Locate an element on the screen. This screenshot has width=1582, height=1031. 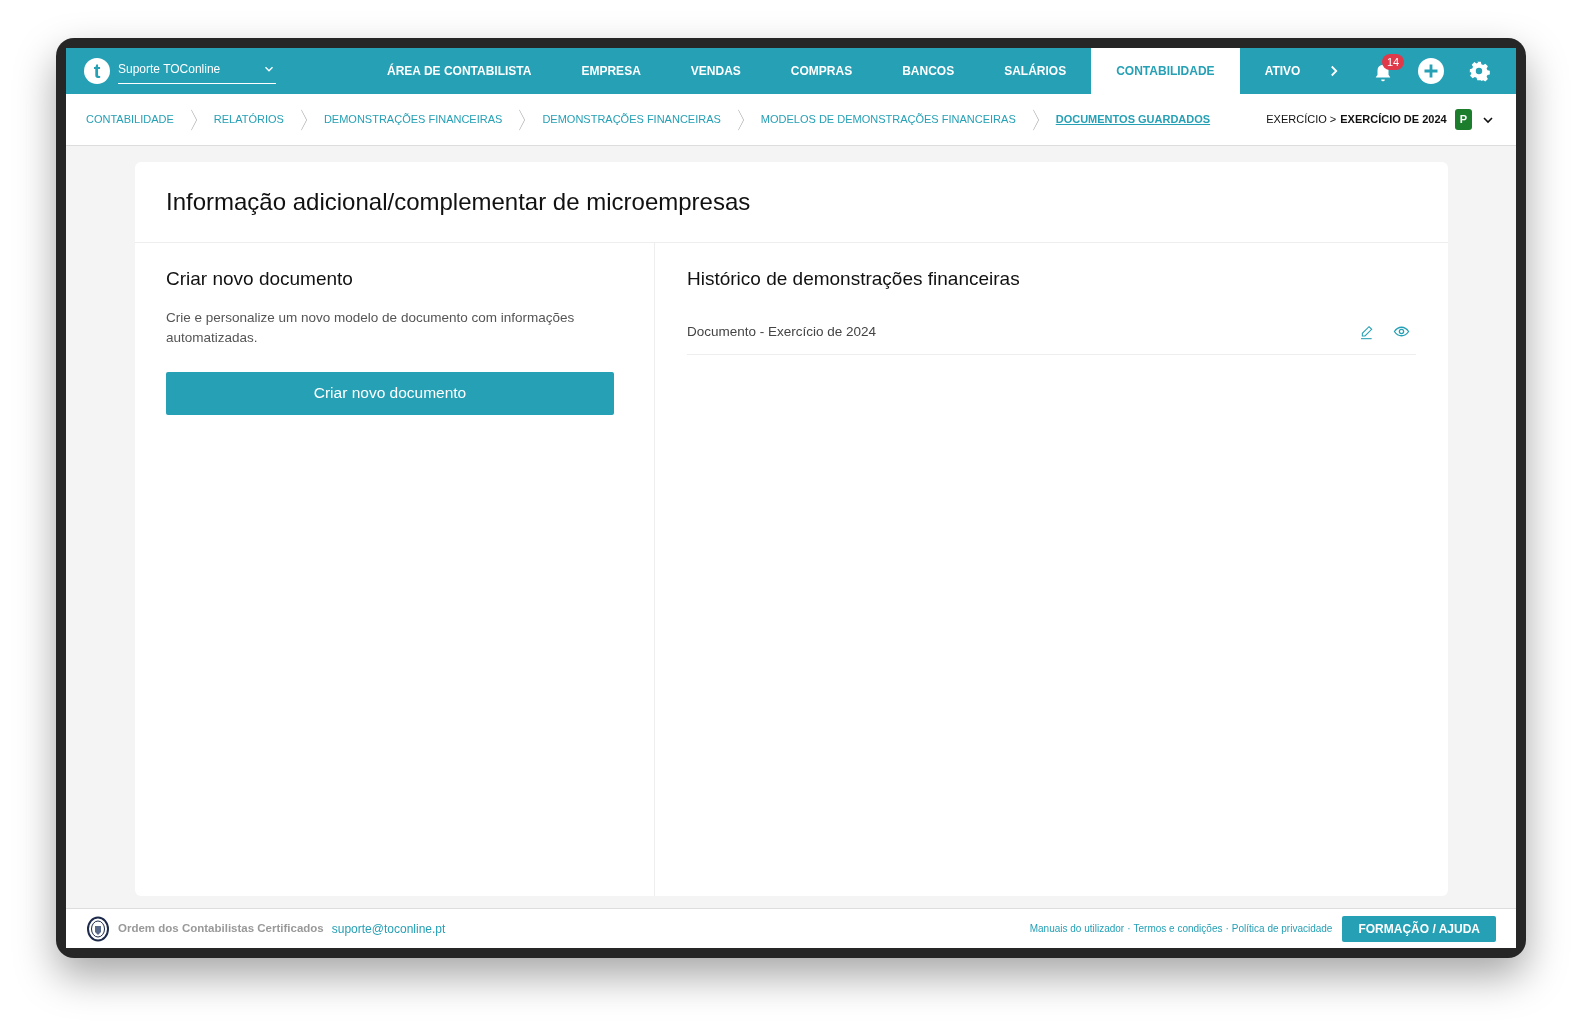
logo: t is located at coordinates (97, 71).